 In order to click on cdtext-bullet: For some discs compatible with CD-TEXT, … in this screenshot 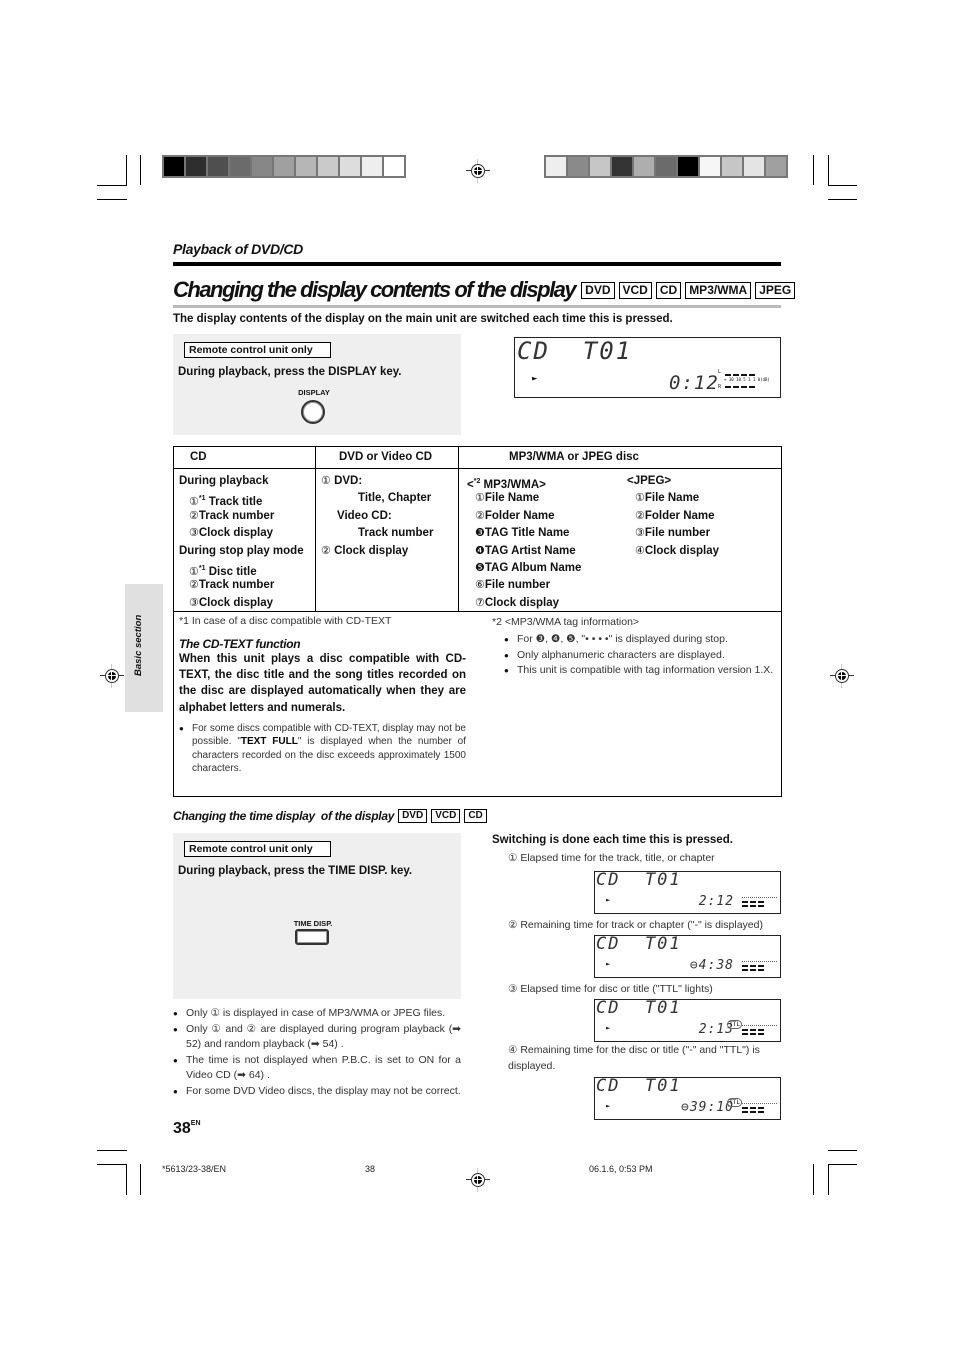, I will do `click(322, 749)`.